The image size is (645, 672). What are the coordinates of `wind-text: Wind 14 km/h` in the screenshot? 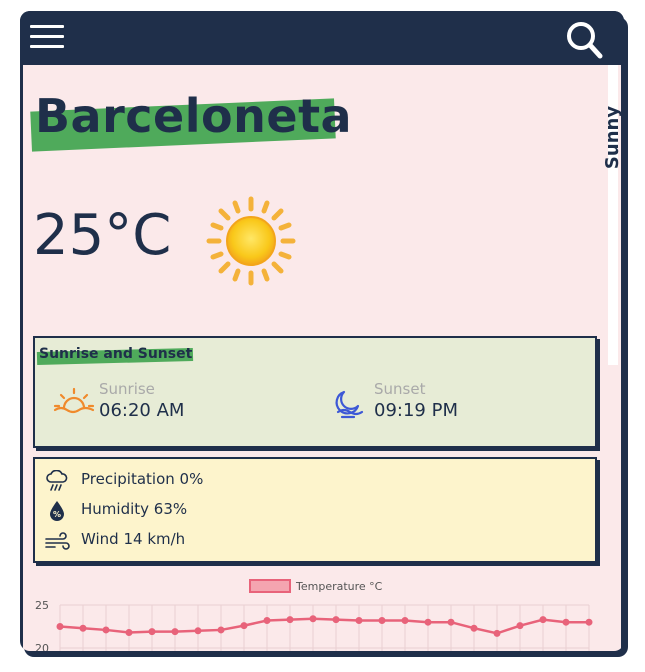 It's located at (133, 539).